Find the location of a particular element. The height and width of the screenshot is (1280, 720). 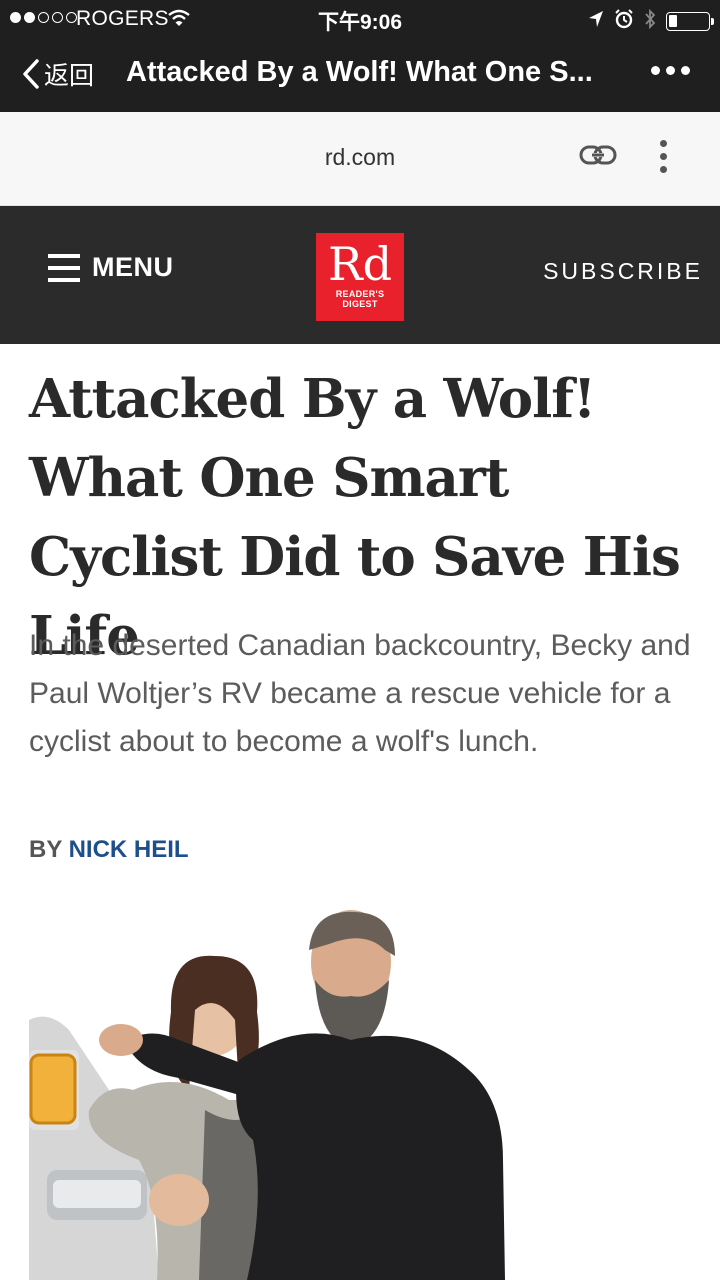

author-link: NICK HEIL is located at coordinates (129, 849).